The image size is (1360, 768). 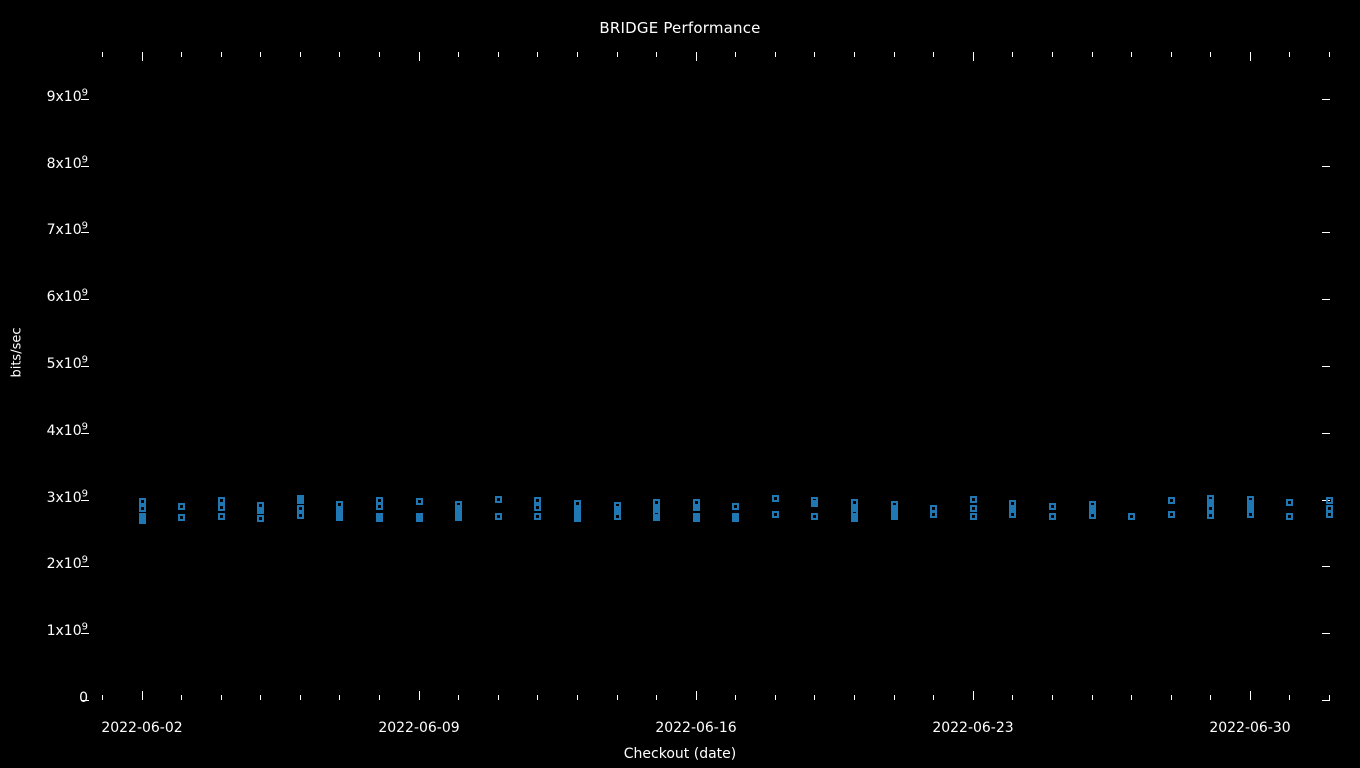 I want to click on y-axis-label: bits/sec, so click(x=17, y=352).